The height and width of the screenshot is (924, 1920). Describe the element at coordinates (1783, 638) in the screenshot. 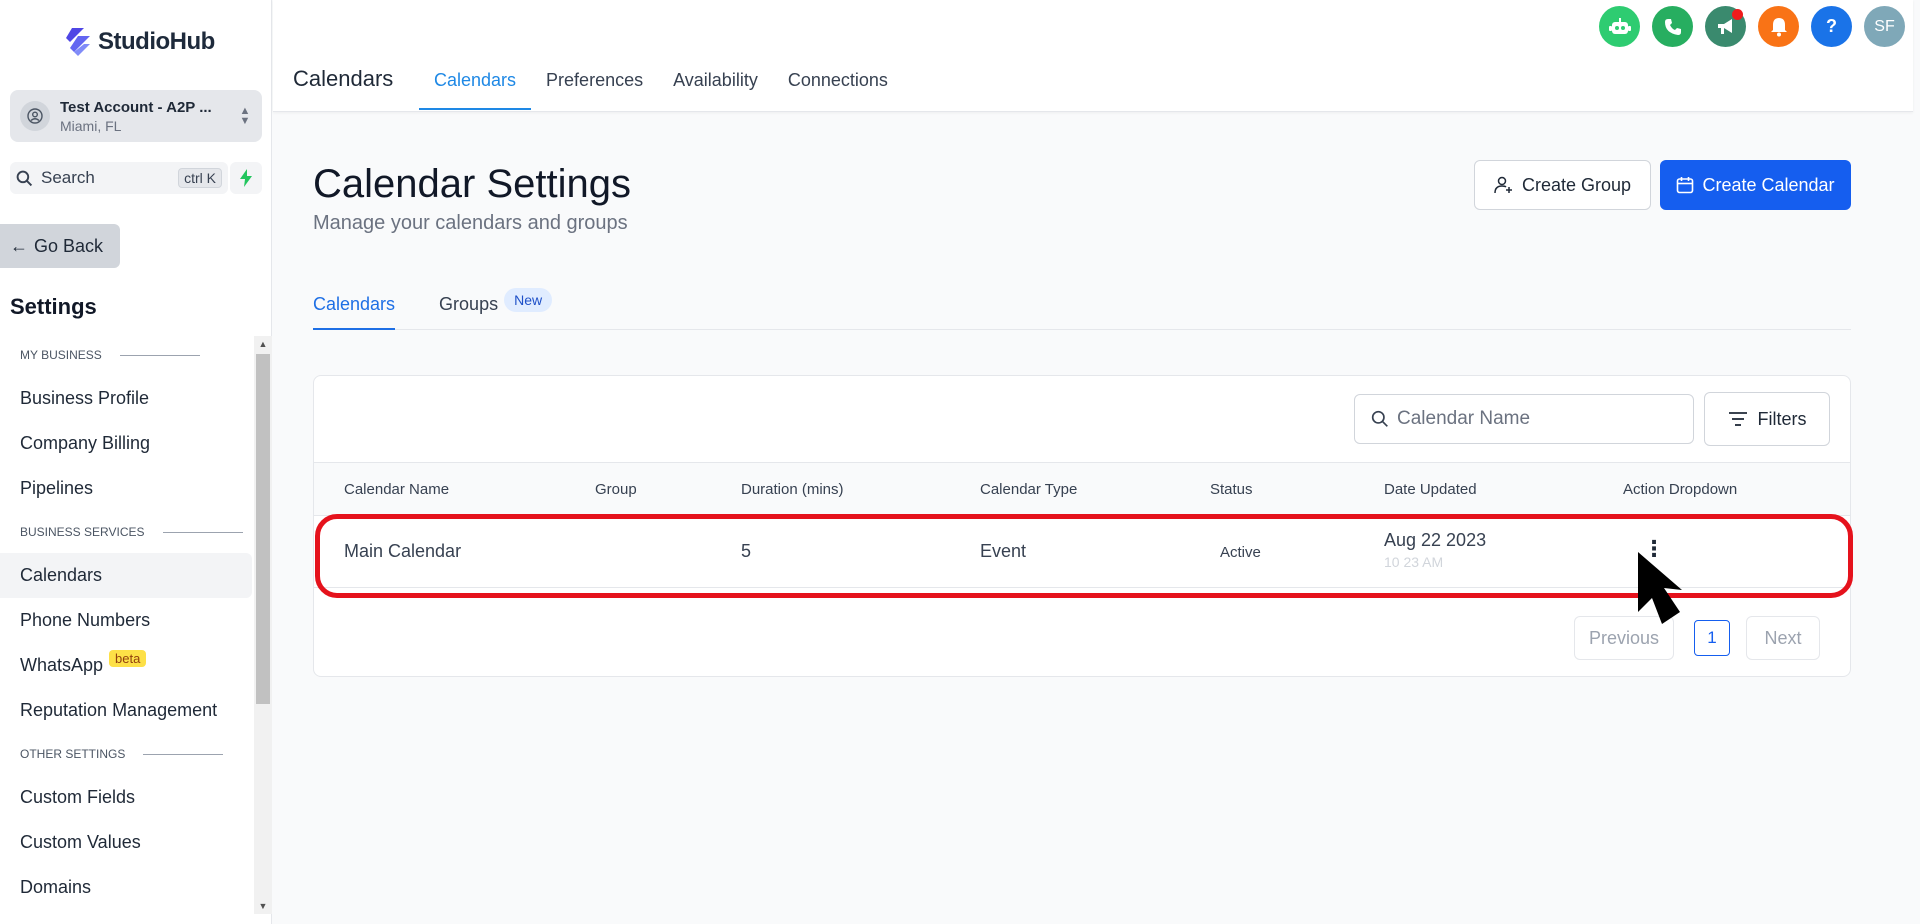

I see `next-page-button: Next` at that location.